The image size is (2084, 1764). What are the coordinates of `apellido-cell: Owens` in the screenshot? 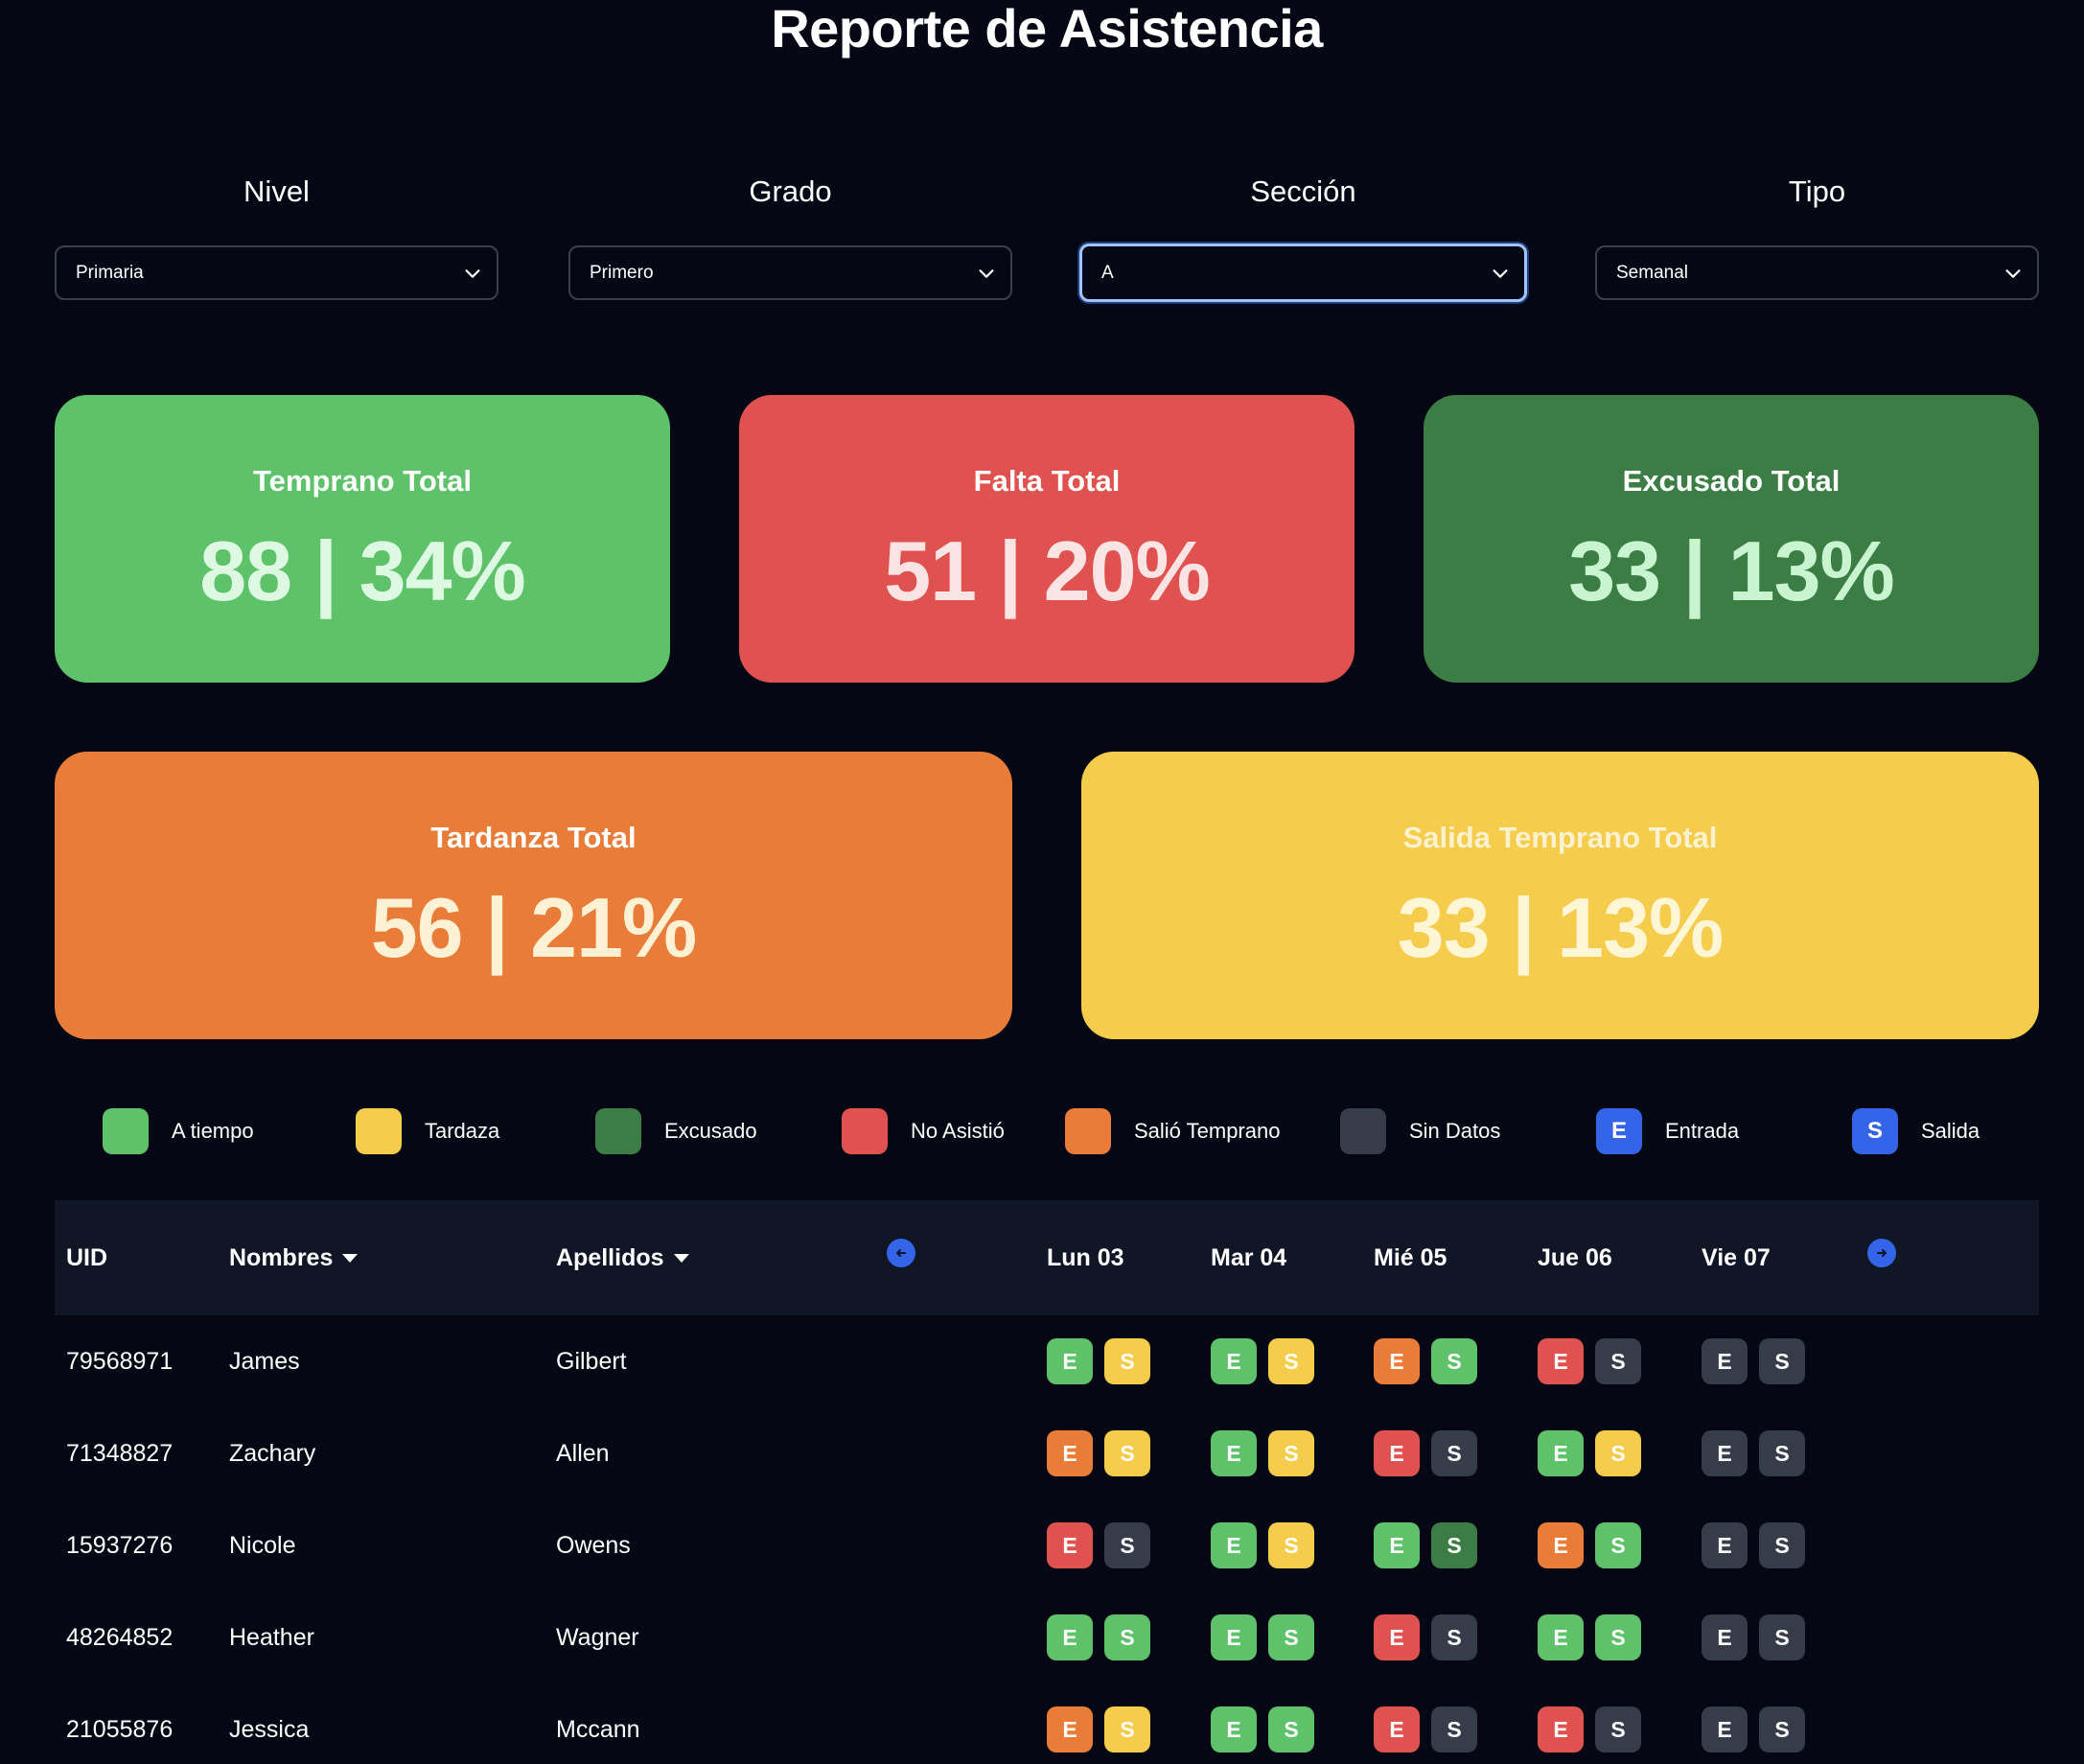 It's located at (593, 1545).